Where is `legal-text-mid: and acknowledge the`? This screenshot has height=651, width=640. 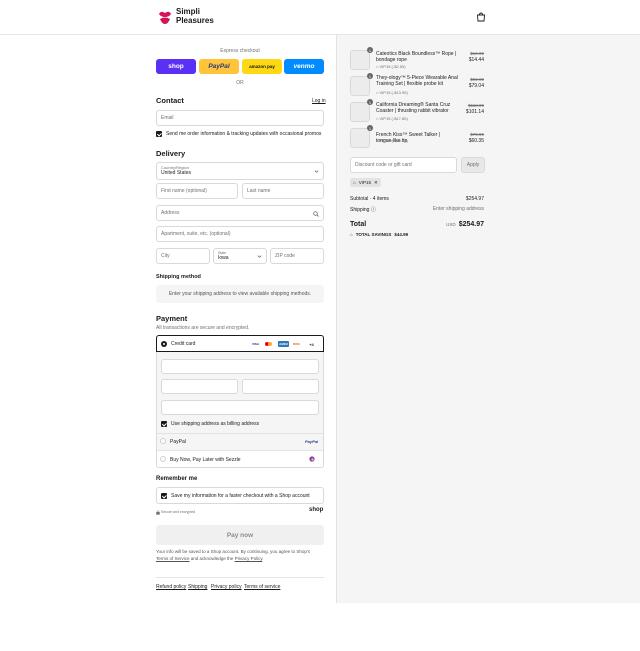 legal-text-mid: and acknowledge the is located at coordinates (212, 558).